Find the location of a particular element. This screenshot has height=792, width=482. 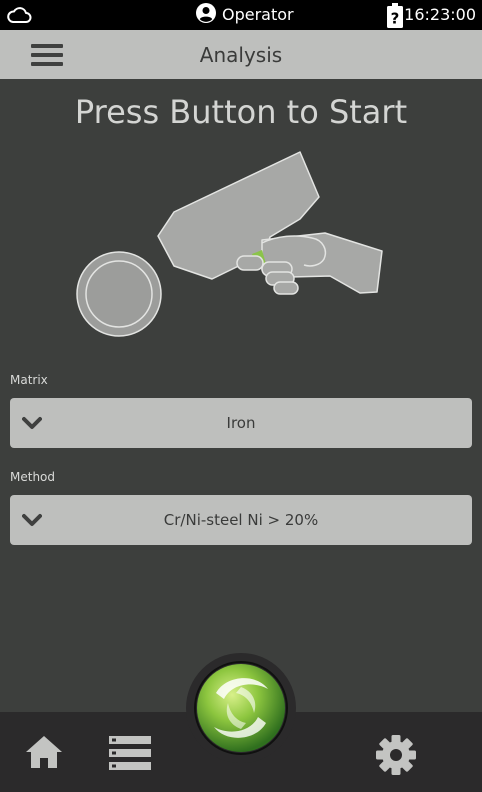

matrix-label: Matrix is located at coordinates (29, 380).